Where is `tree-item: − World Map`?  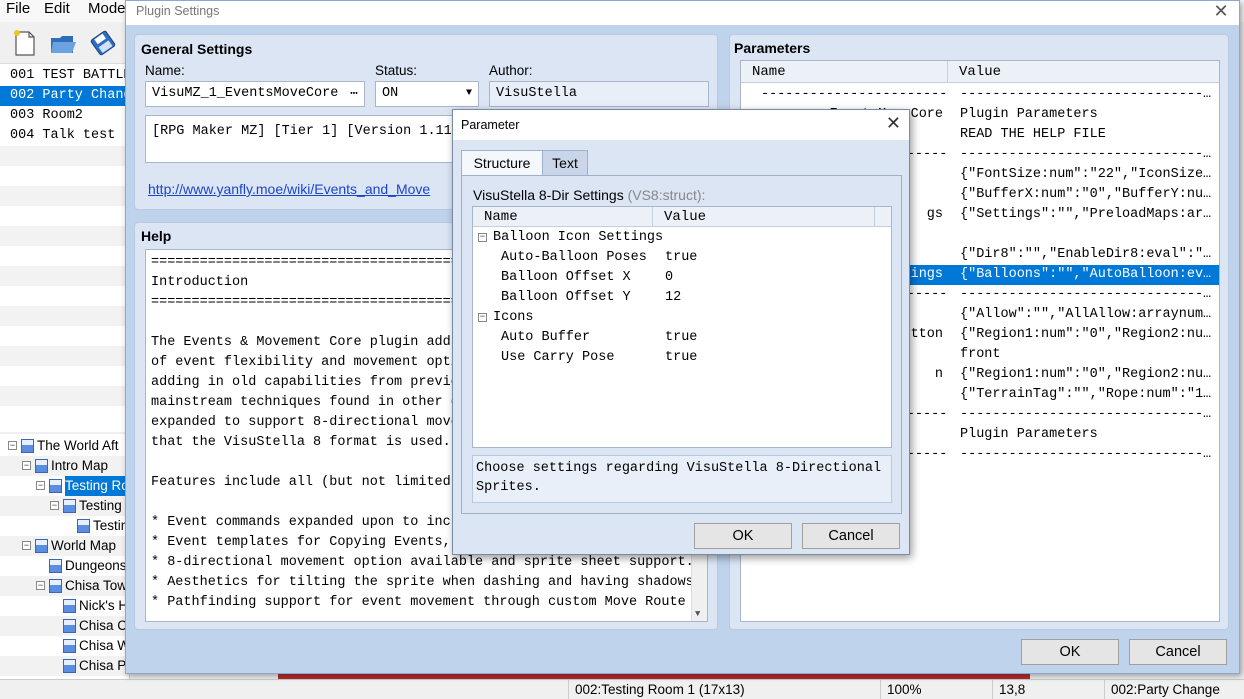
tree-item: − World Map is located at coordinates (64, 546).